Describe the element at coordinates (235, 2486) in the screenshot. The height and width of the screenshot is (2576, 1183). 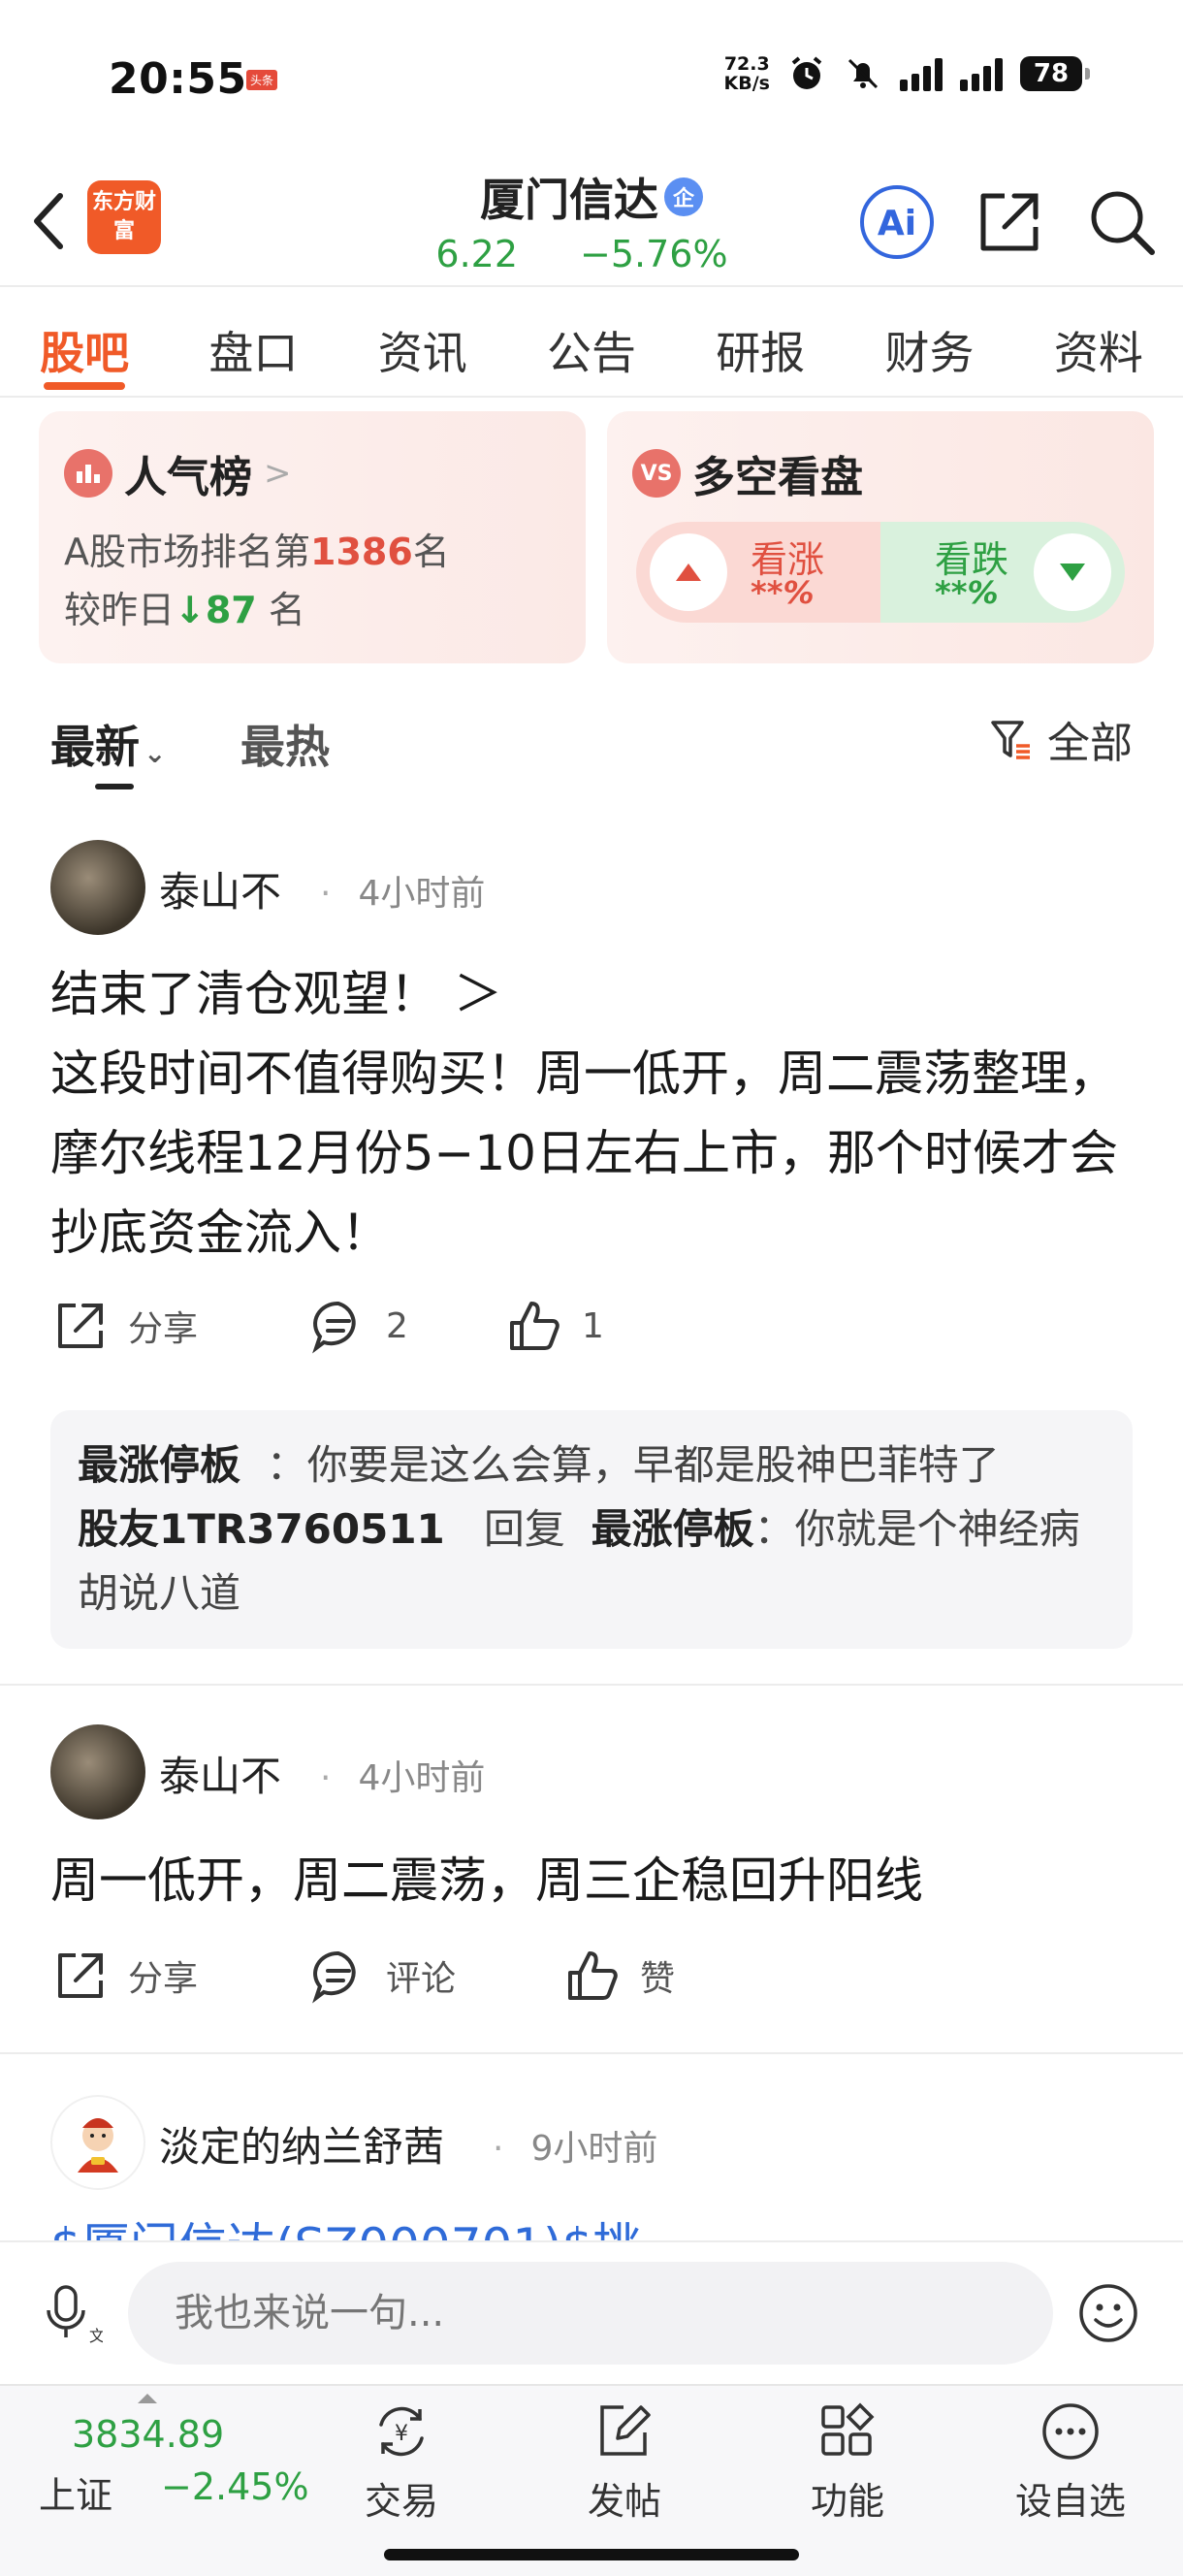
I see `index-change: −2.45%` at that location.